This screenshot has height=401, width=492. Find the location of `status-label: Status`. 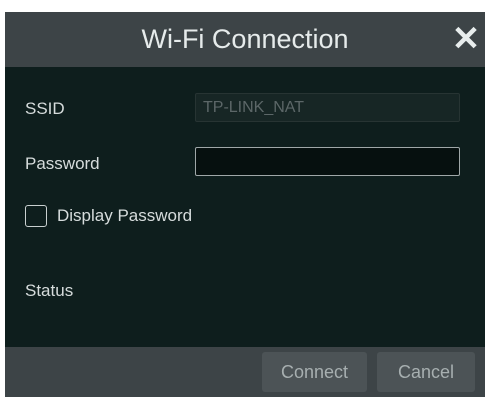

status-label: Status is located at coordinates (49, 290).